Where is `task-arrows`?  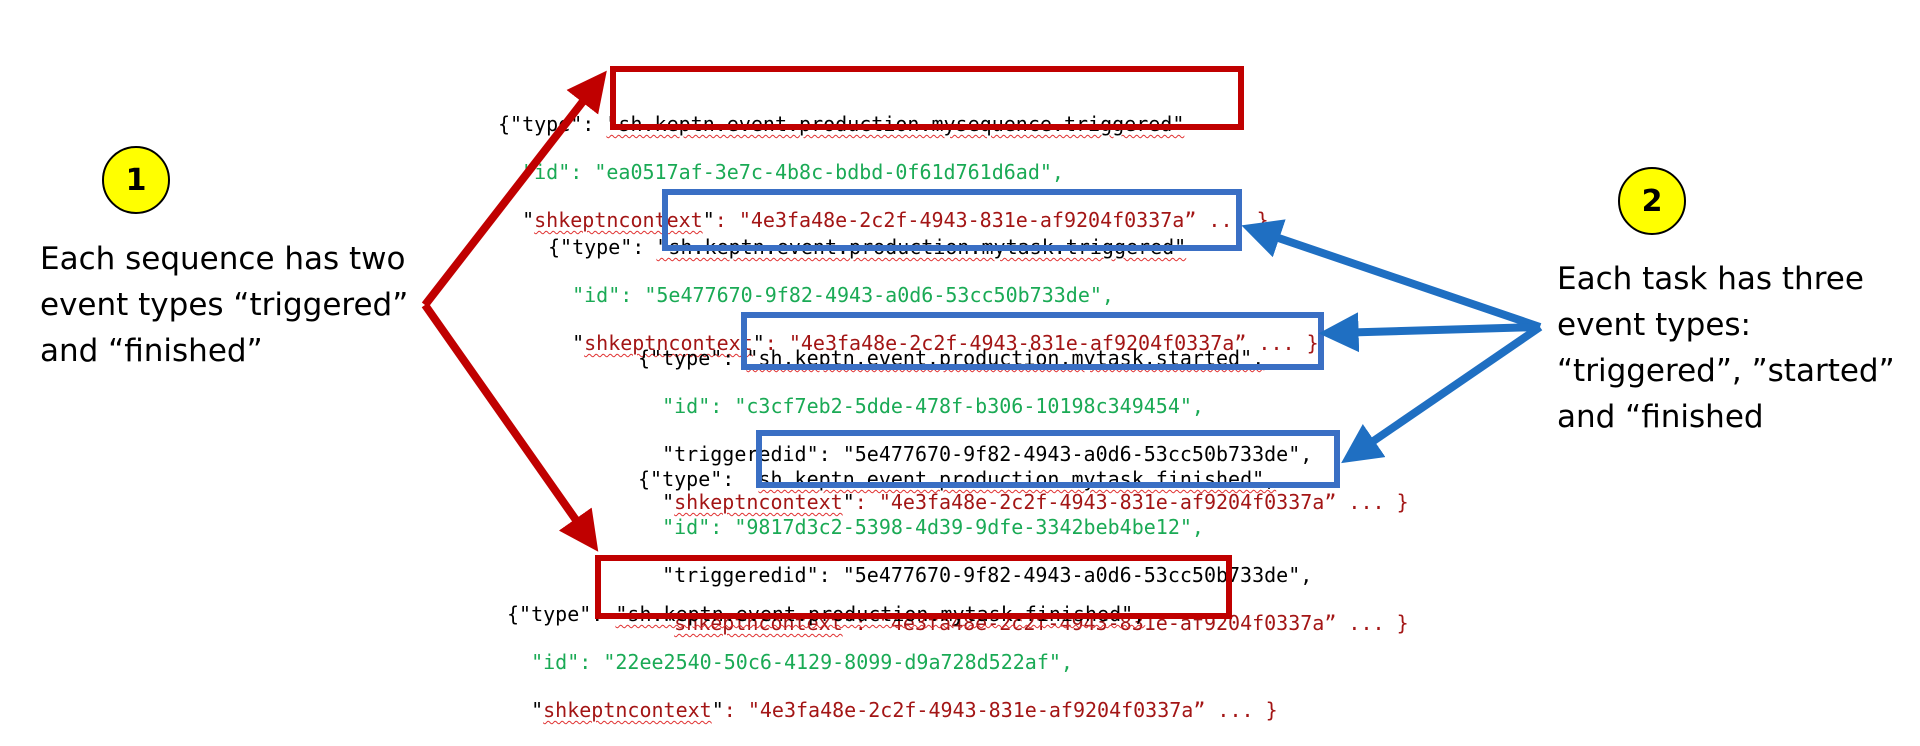
task-arrows is located at coordinates (1392, 341).